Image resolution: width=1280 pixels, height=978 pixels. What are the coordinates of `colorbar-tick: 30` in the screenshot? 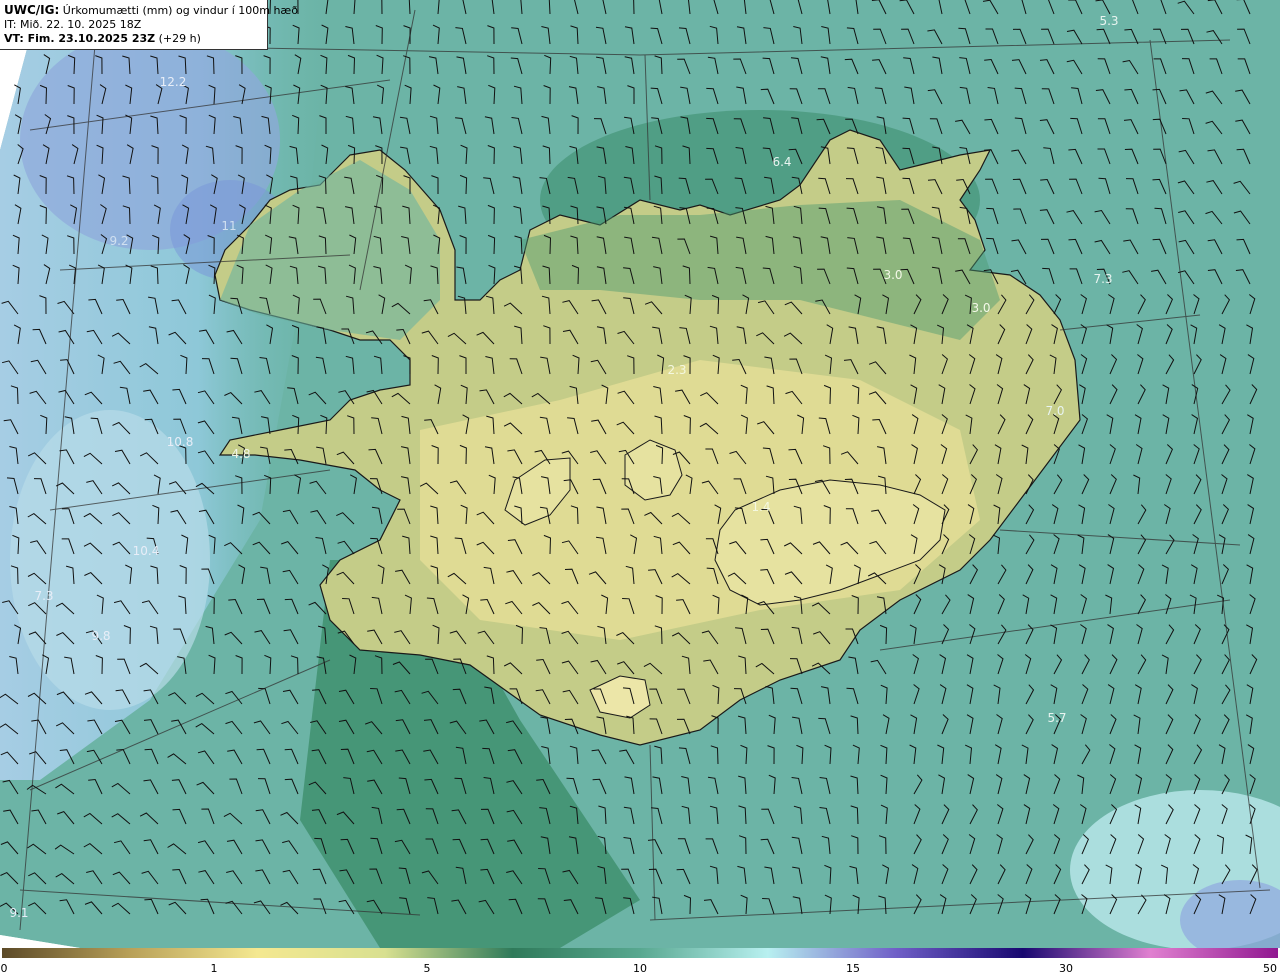 It's located at (1066, 968).